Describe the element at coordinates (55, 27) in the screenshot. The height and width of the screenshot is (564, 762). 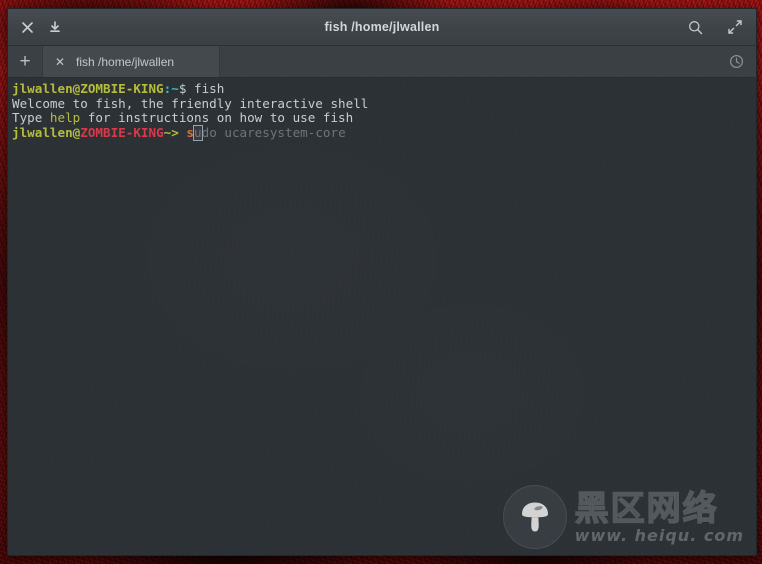
I see `download-icon` at that location.